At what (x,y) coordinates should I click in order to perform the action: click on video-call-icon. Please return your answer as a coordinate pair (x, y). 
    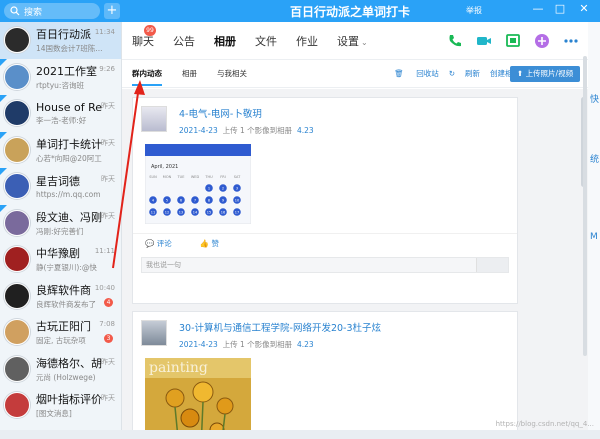
    Looking at the image, I should click on (484, 41).